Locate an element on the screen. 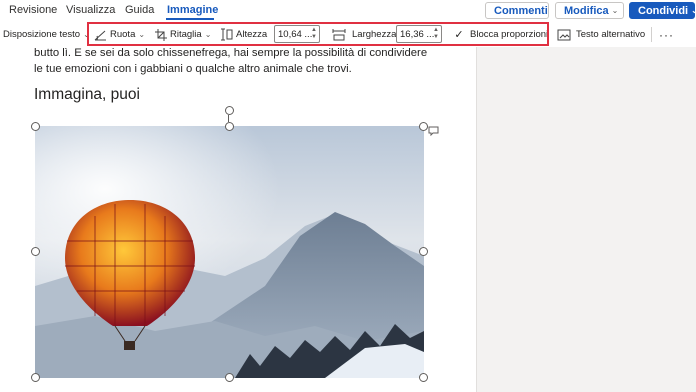  height-icon is located at coordinates (227, 34).